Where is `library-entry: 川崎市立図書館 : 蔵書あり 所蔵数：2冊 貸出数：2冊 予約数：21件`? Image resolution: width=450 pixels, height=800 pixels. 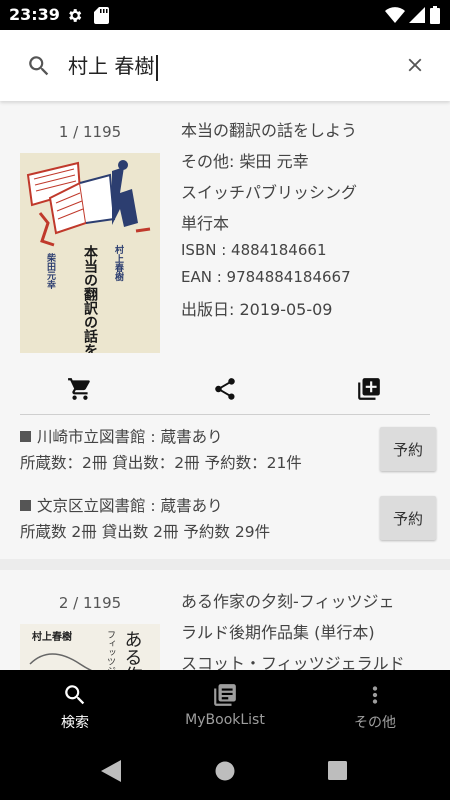 library-entry: 川崎市立図書館 : 蔵書あり 所蔵数：2冊 貸出数：2冊 予約数：21件 is located at coordinates (200, 451).